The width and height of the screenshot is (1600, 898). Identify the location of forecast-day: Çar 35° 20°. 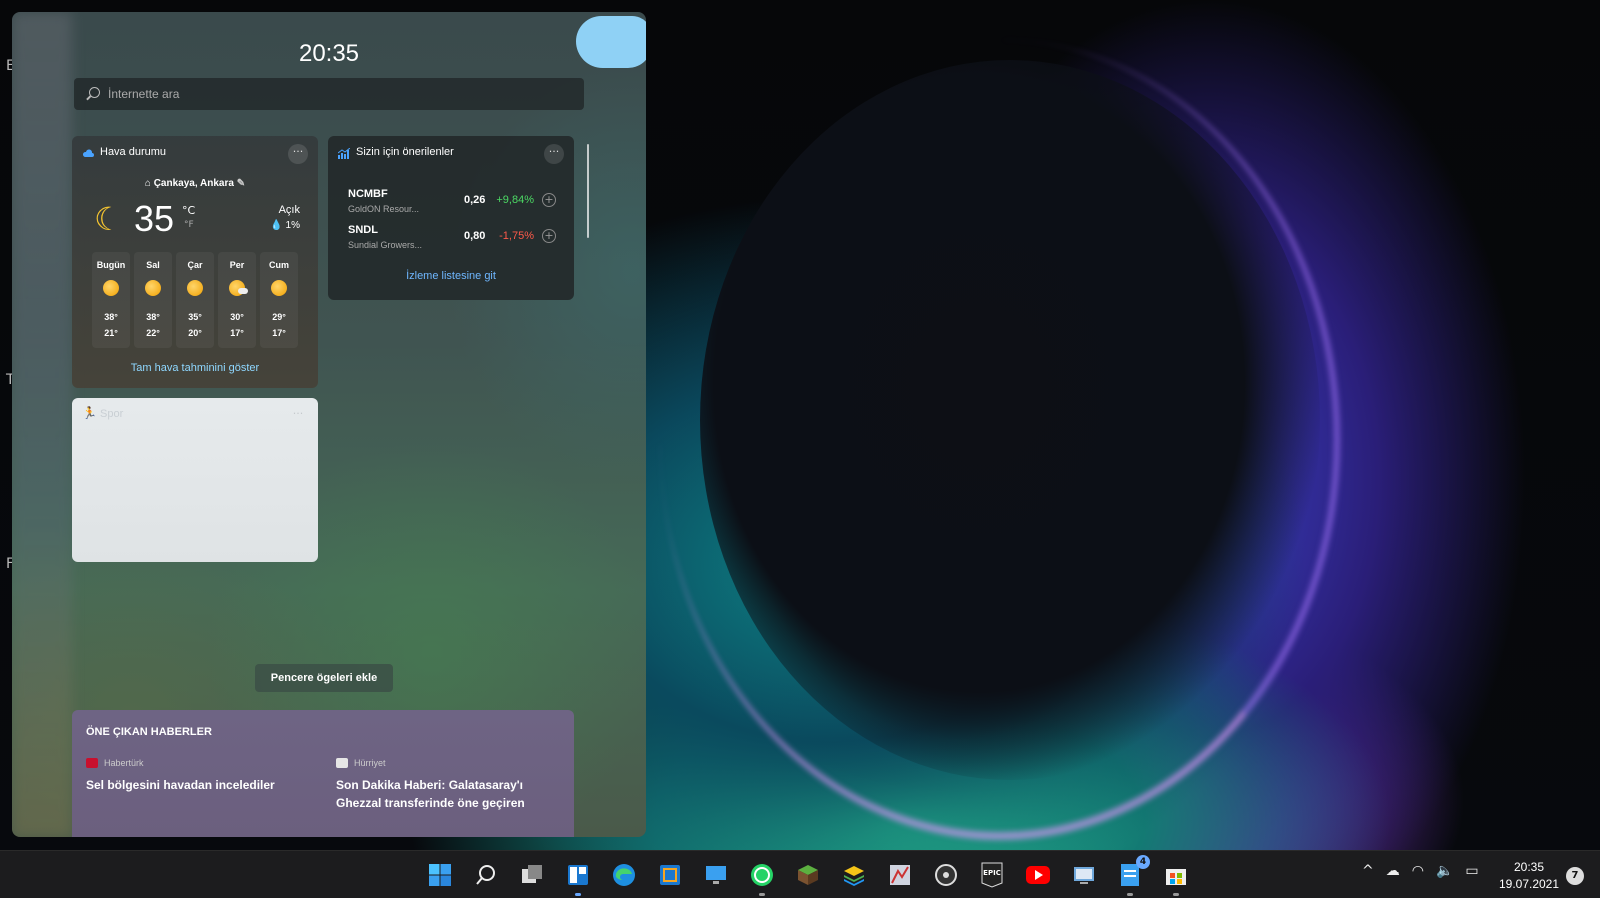
(195, 300).